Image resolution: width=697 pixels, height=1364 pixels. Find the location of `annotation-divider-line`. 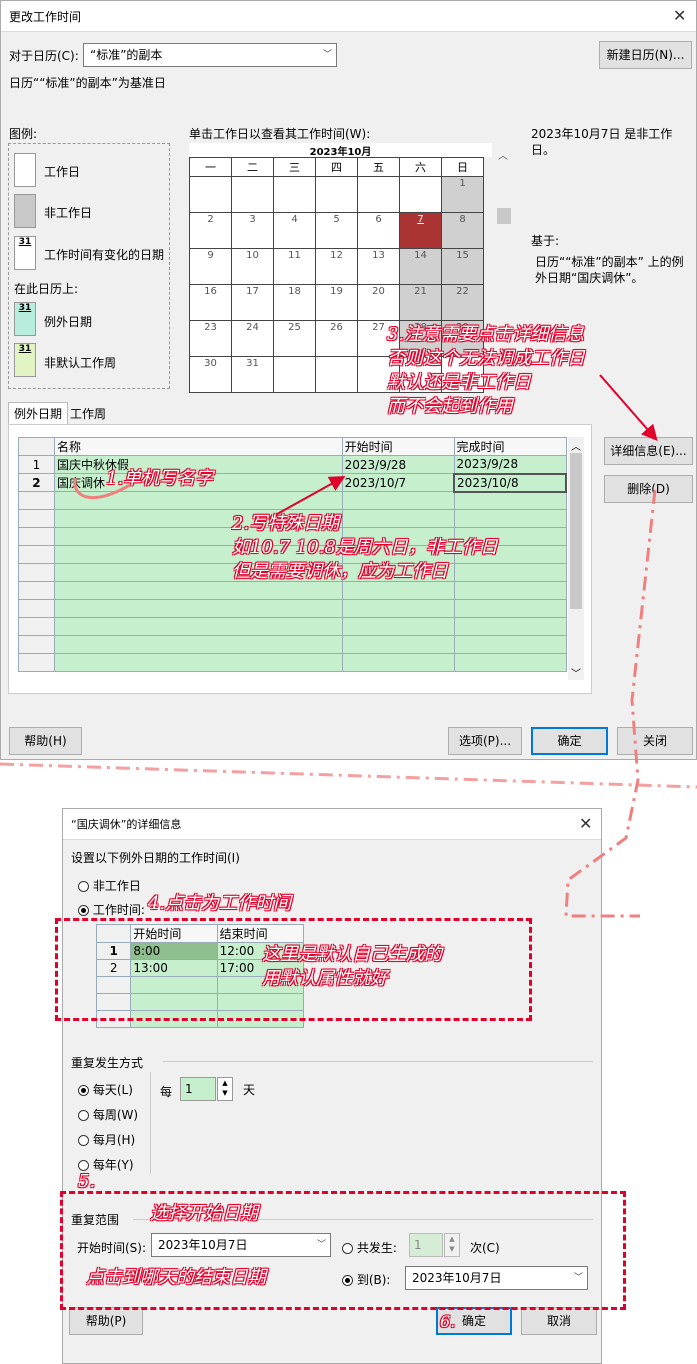

annotation-divider-line is located at coordinates (348, 775).